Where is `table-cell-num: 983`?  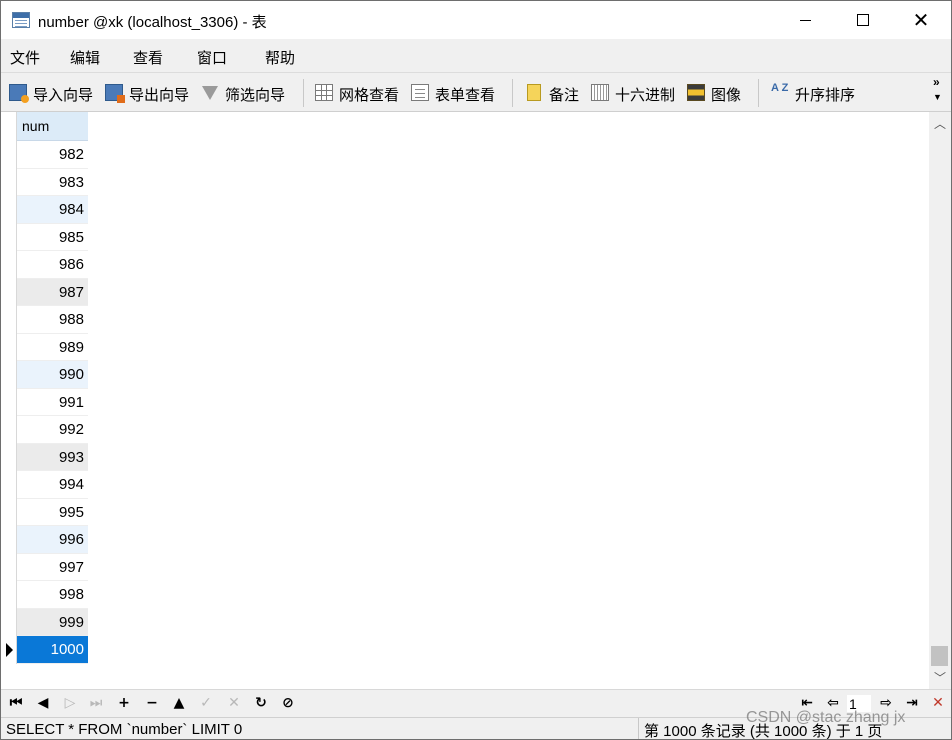 table-cell-num: 983 is located at coordinates (52, 182).